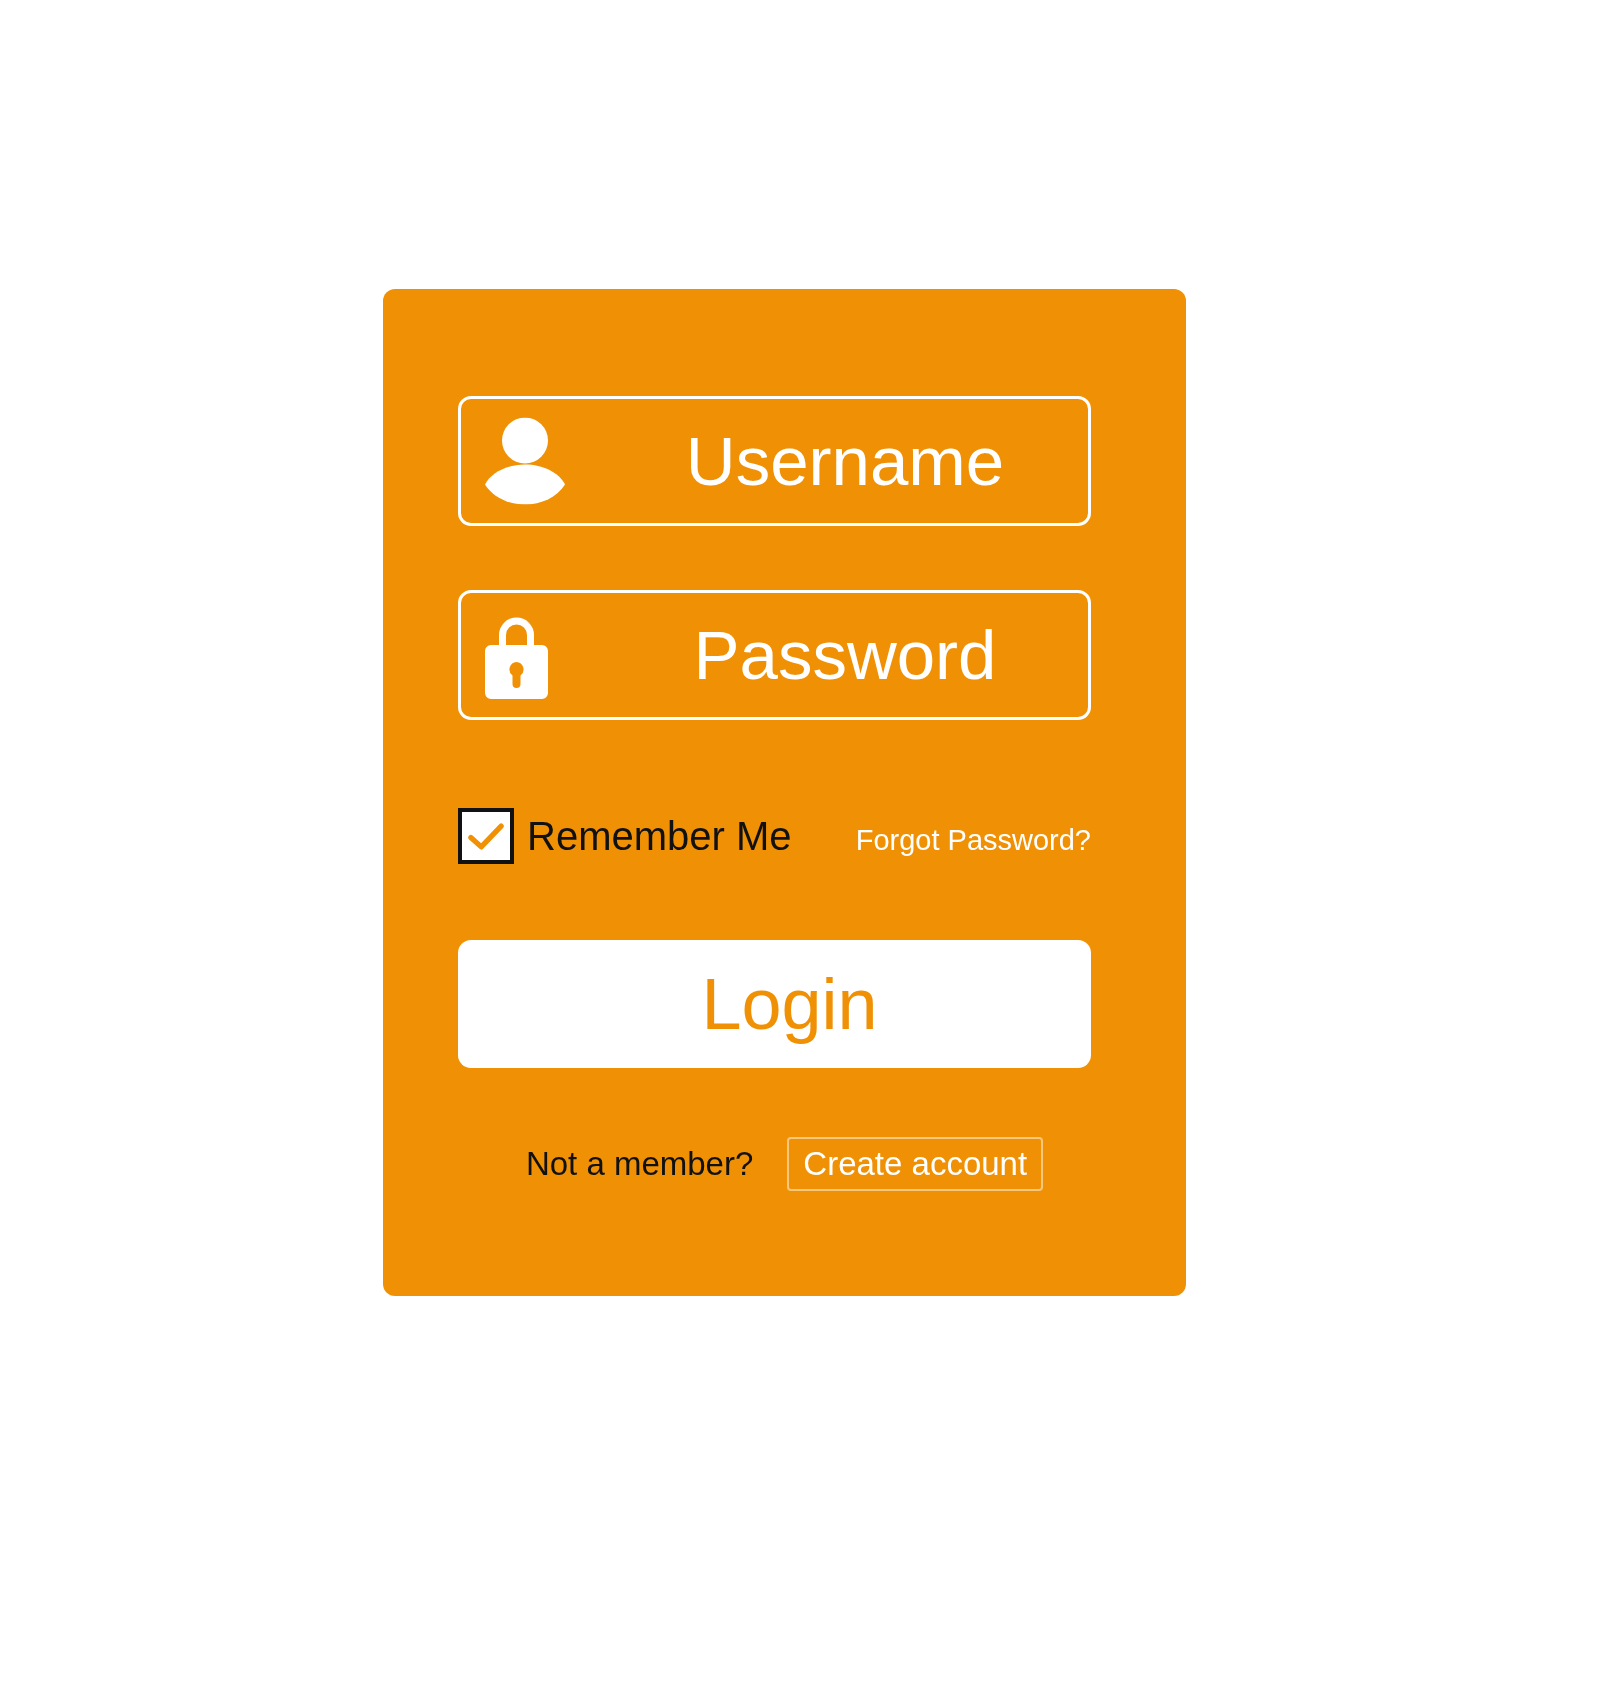  What do you see at coordinates (973, 836) in the screenshot?
I see `forgot-password-link: Forgot Password?` at bounding box center [973, 836].